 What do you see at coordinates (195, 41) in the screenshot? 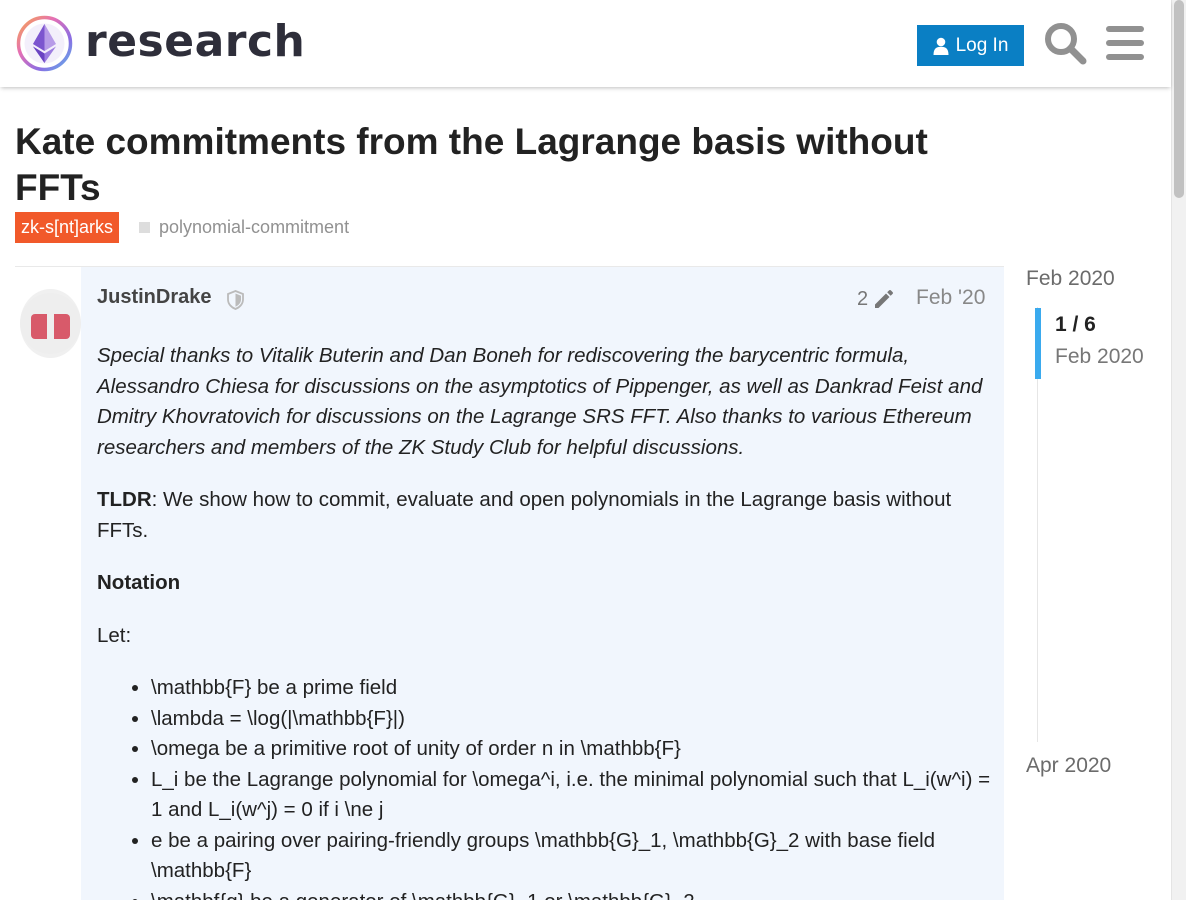
I see `logo-text: research` at bounding box center [195, 41].